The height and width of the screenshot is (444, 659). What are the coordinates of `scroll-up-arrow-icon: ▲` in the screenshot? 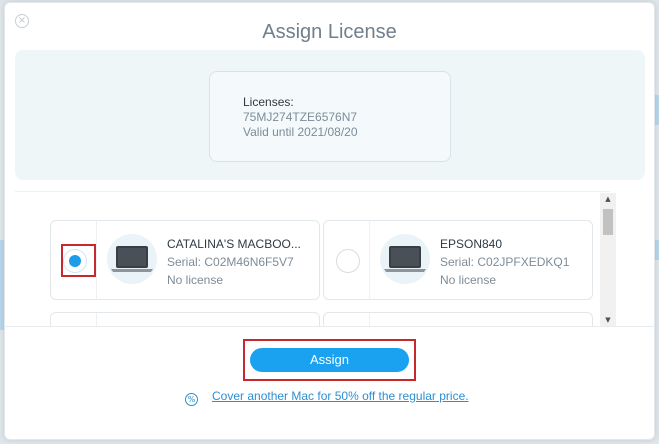 It's located at (608, 199).